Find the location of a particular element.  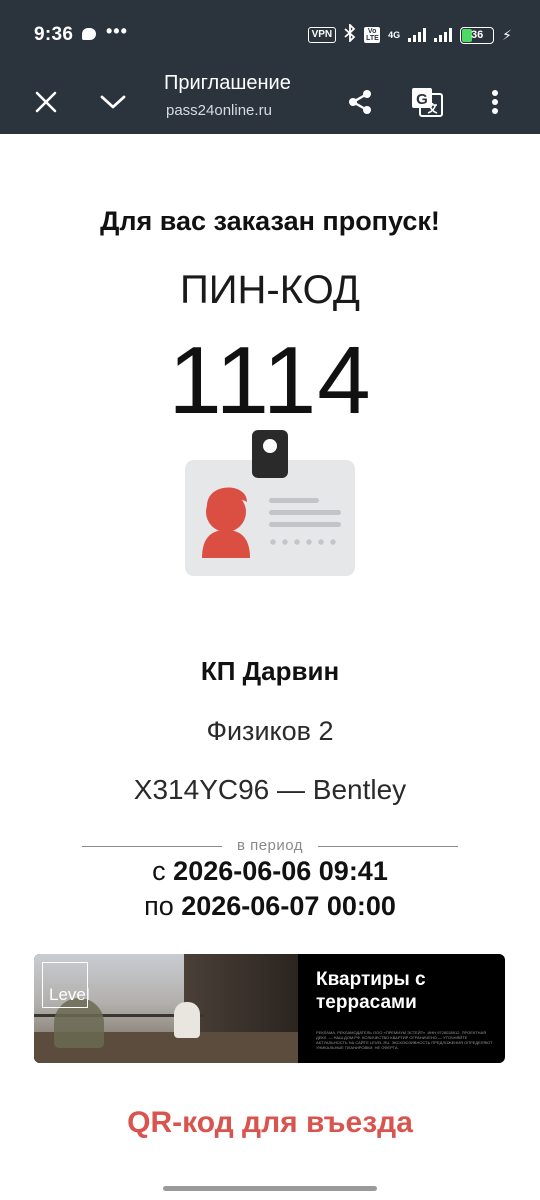

browser-toolbar: Приглашение pass24online.ru G is located at coordinates (270, 102).